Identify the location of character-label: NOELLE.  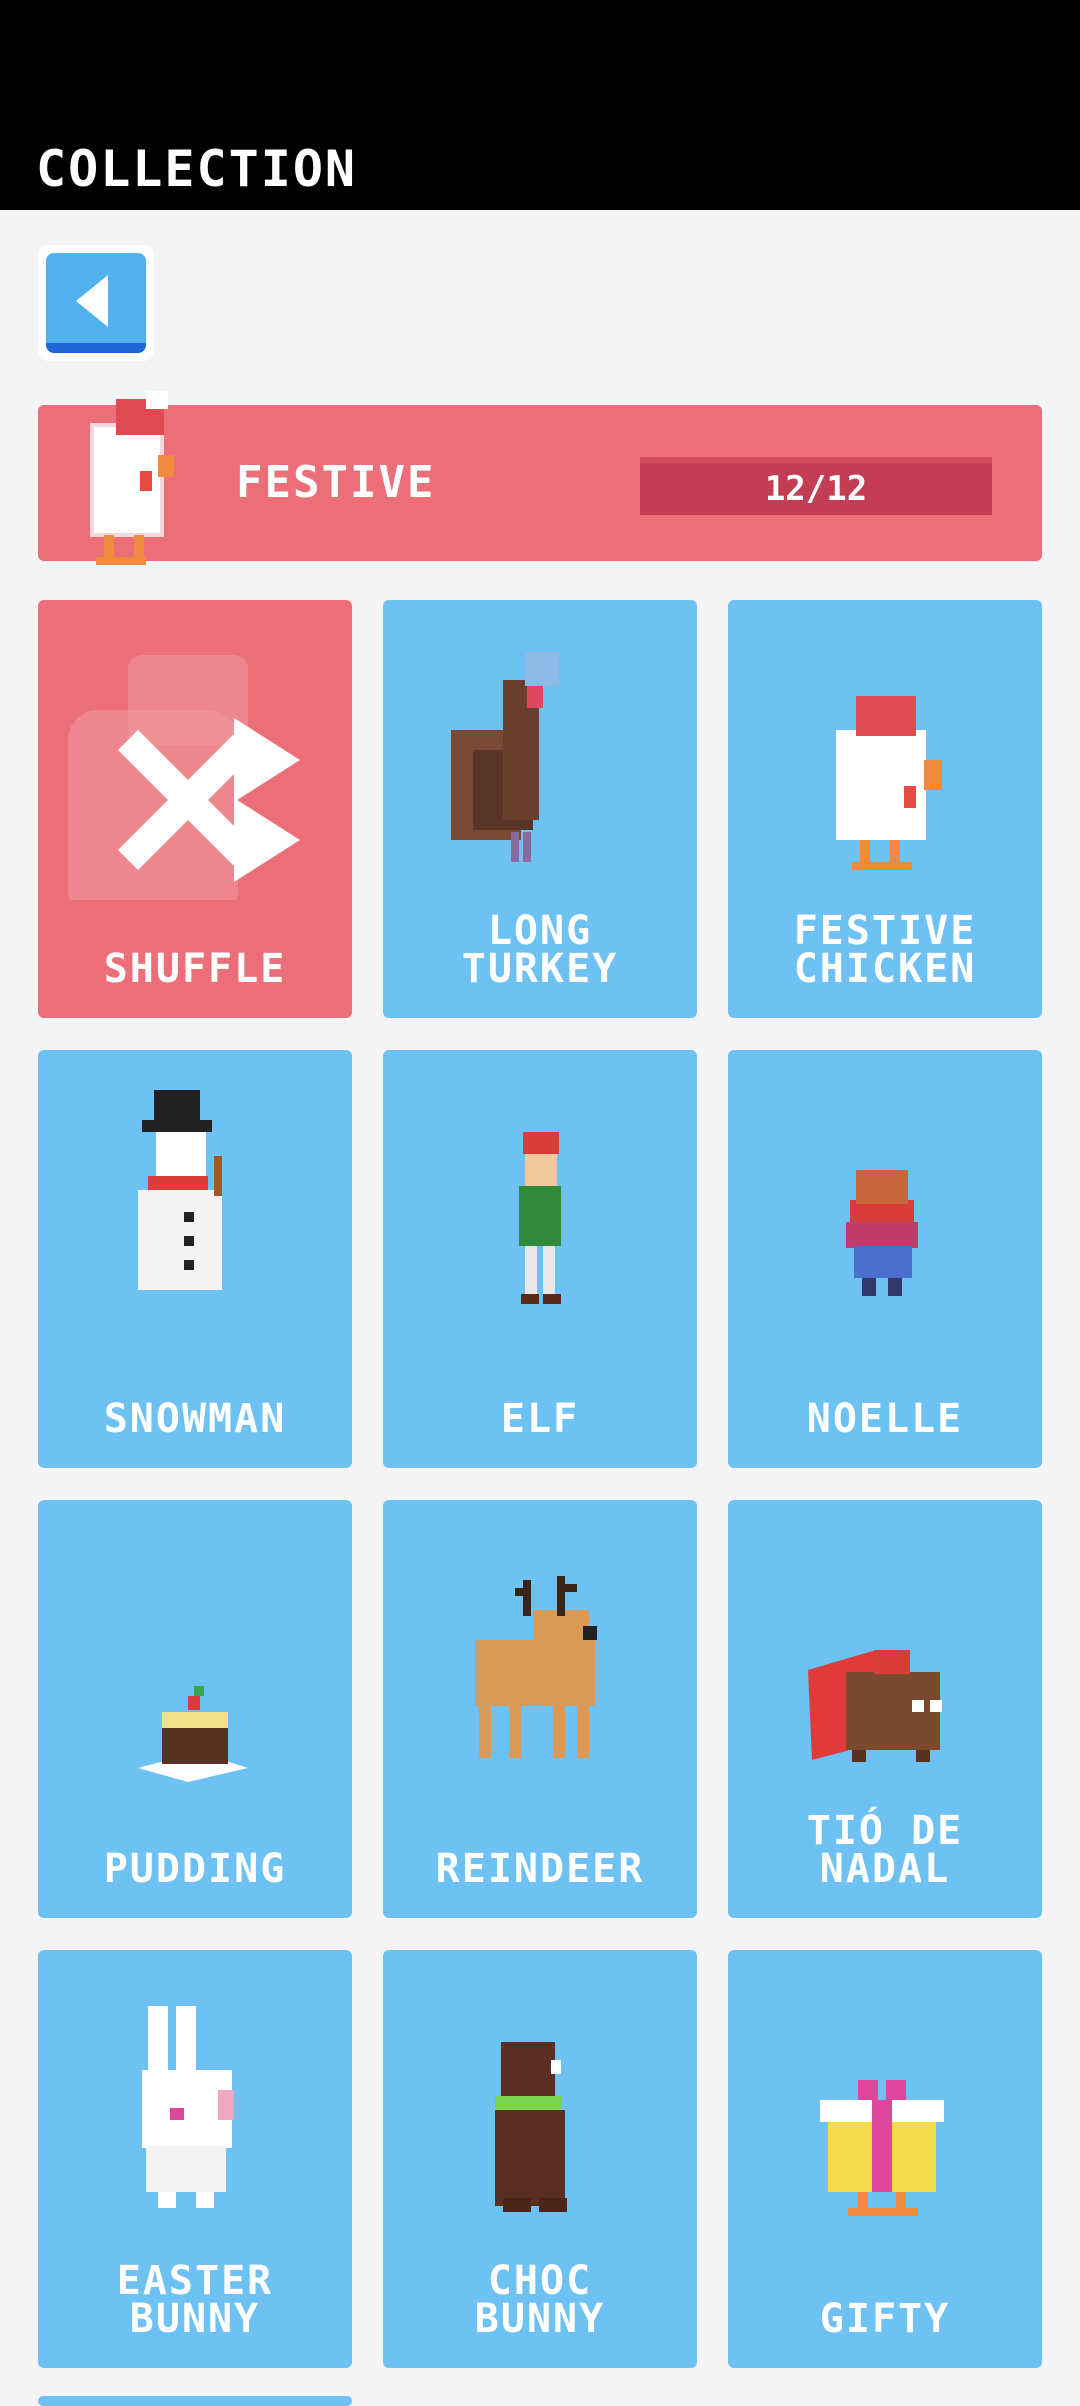
(885, 1419).